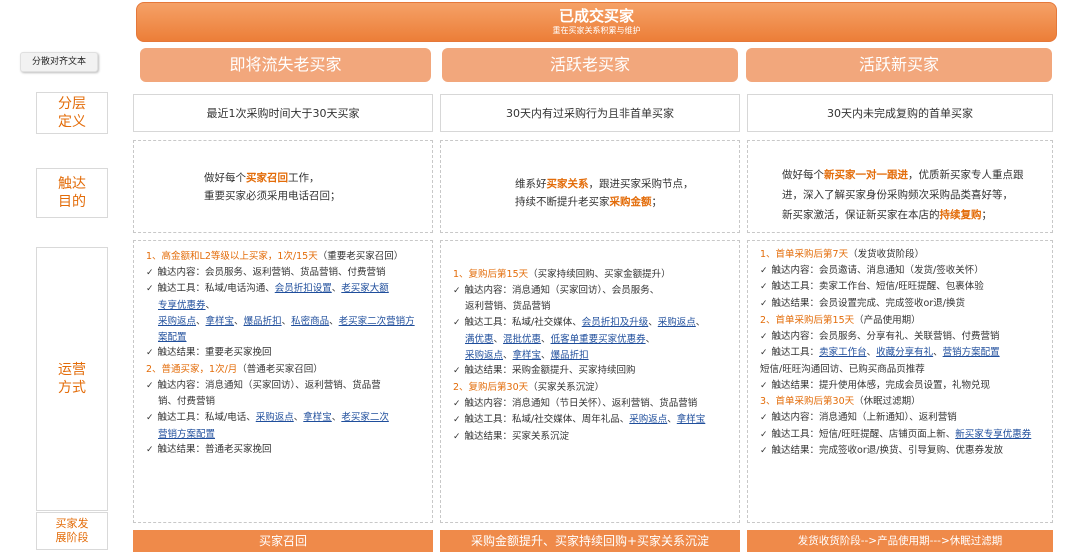 This screenshot has width=1080, height=555. I want to click on row-label-stage: 买家发 展阶段, so click(72, 531).